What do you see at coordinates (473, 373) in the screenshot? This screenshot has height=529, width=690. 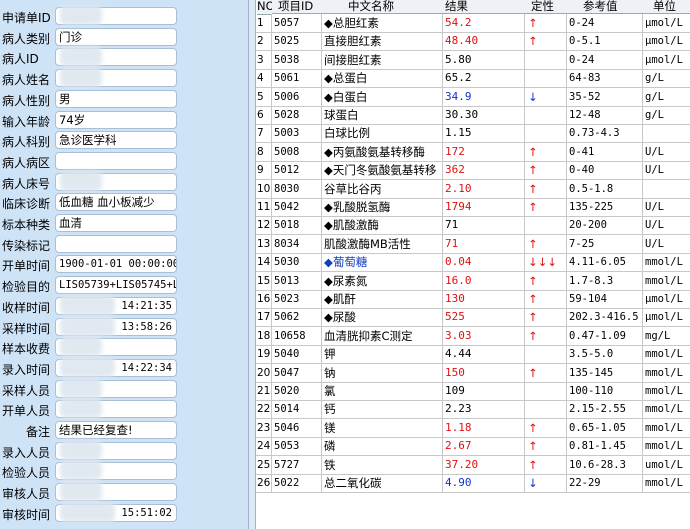 I see `table-row: 20 5047 钠 150 ↑ 135-145 mmol/L` at bounding box center [473, 373].